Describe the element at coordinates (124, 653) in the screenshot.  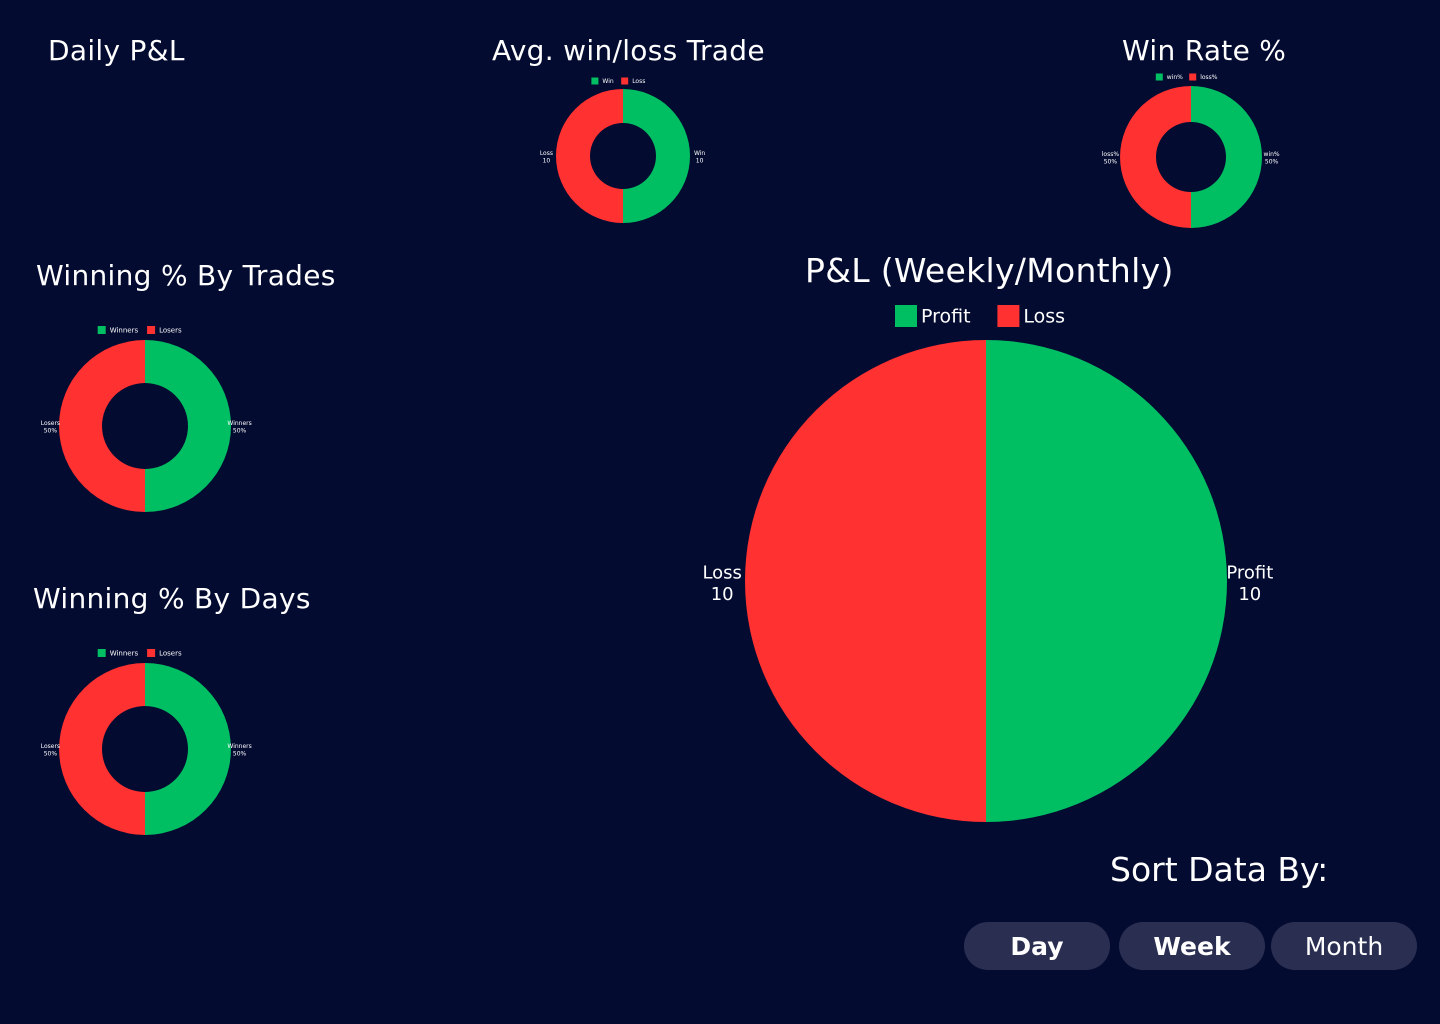
I see `legend-label-winners: Winners` at that location.